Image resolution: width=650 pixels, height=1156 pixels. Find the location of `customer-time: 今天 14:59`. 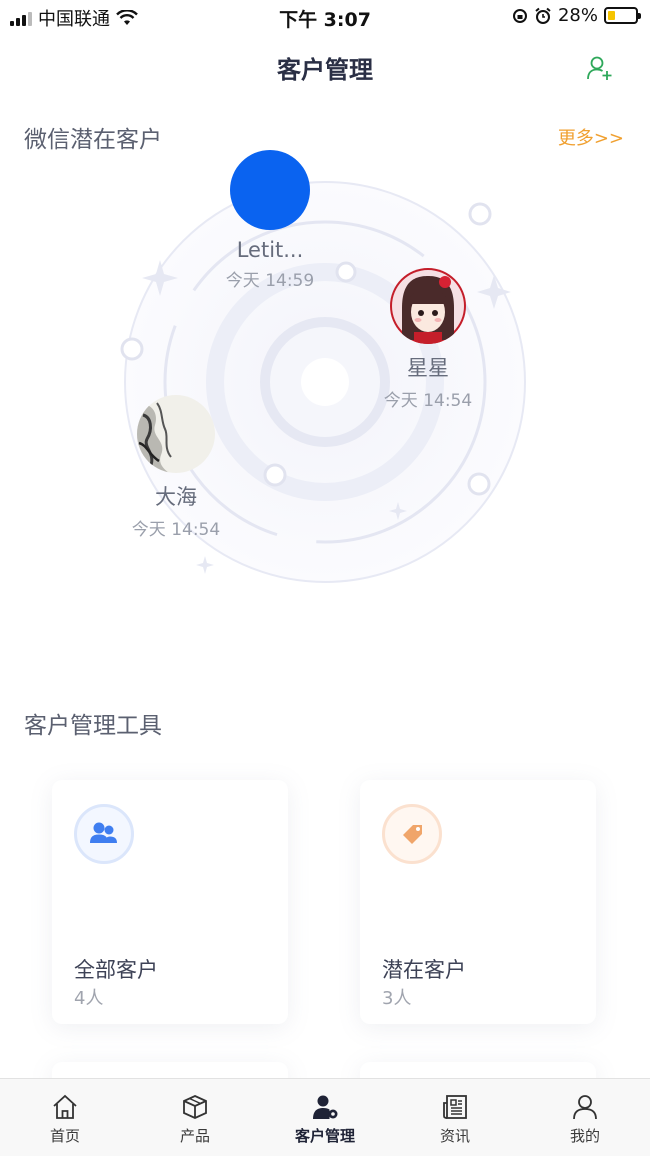

customer-time: 今天 14:59 is located at coordinates (270, 281).